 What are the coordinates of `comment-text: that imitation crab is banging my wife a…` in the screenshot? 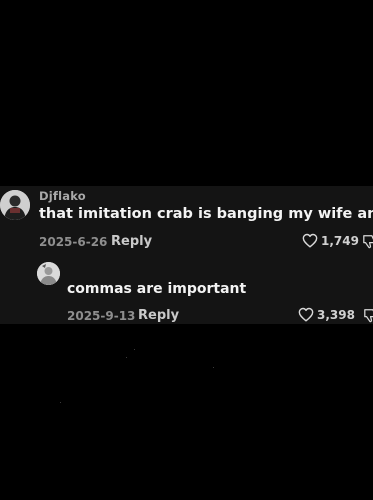 It's located at (206, 214).